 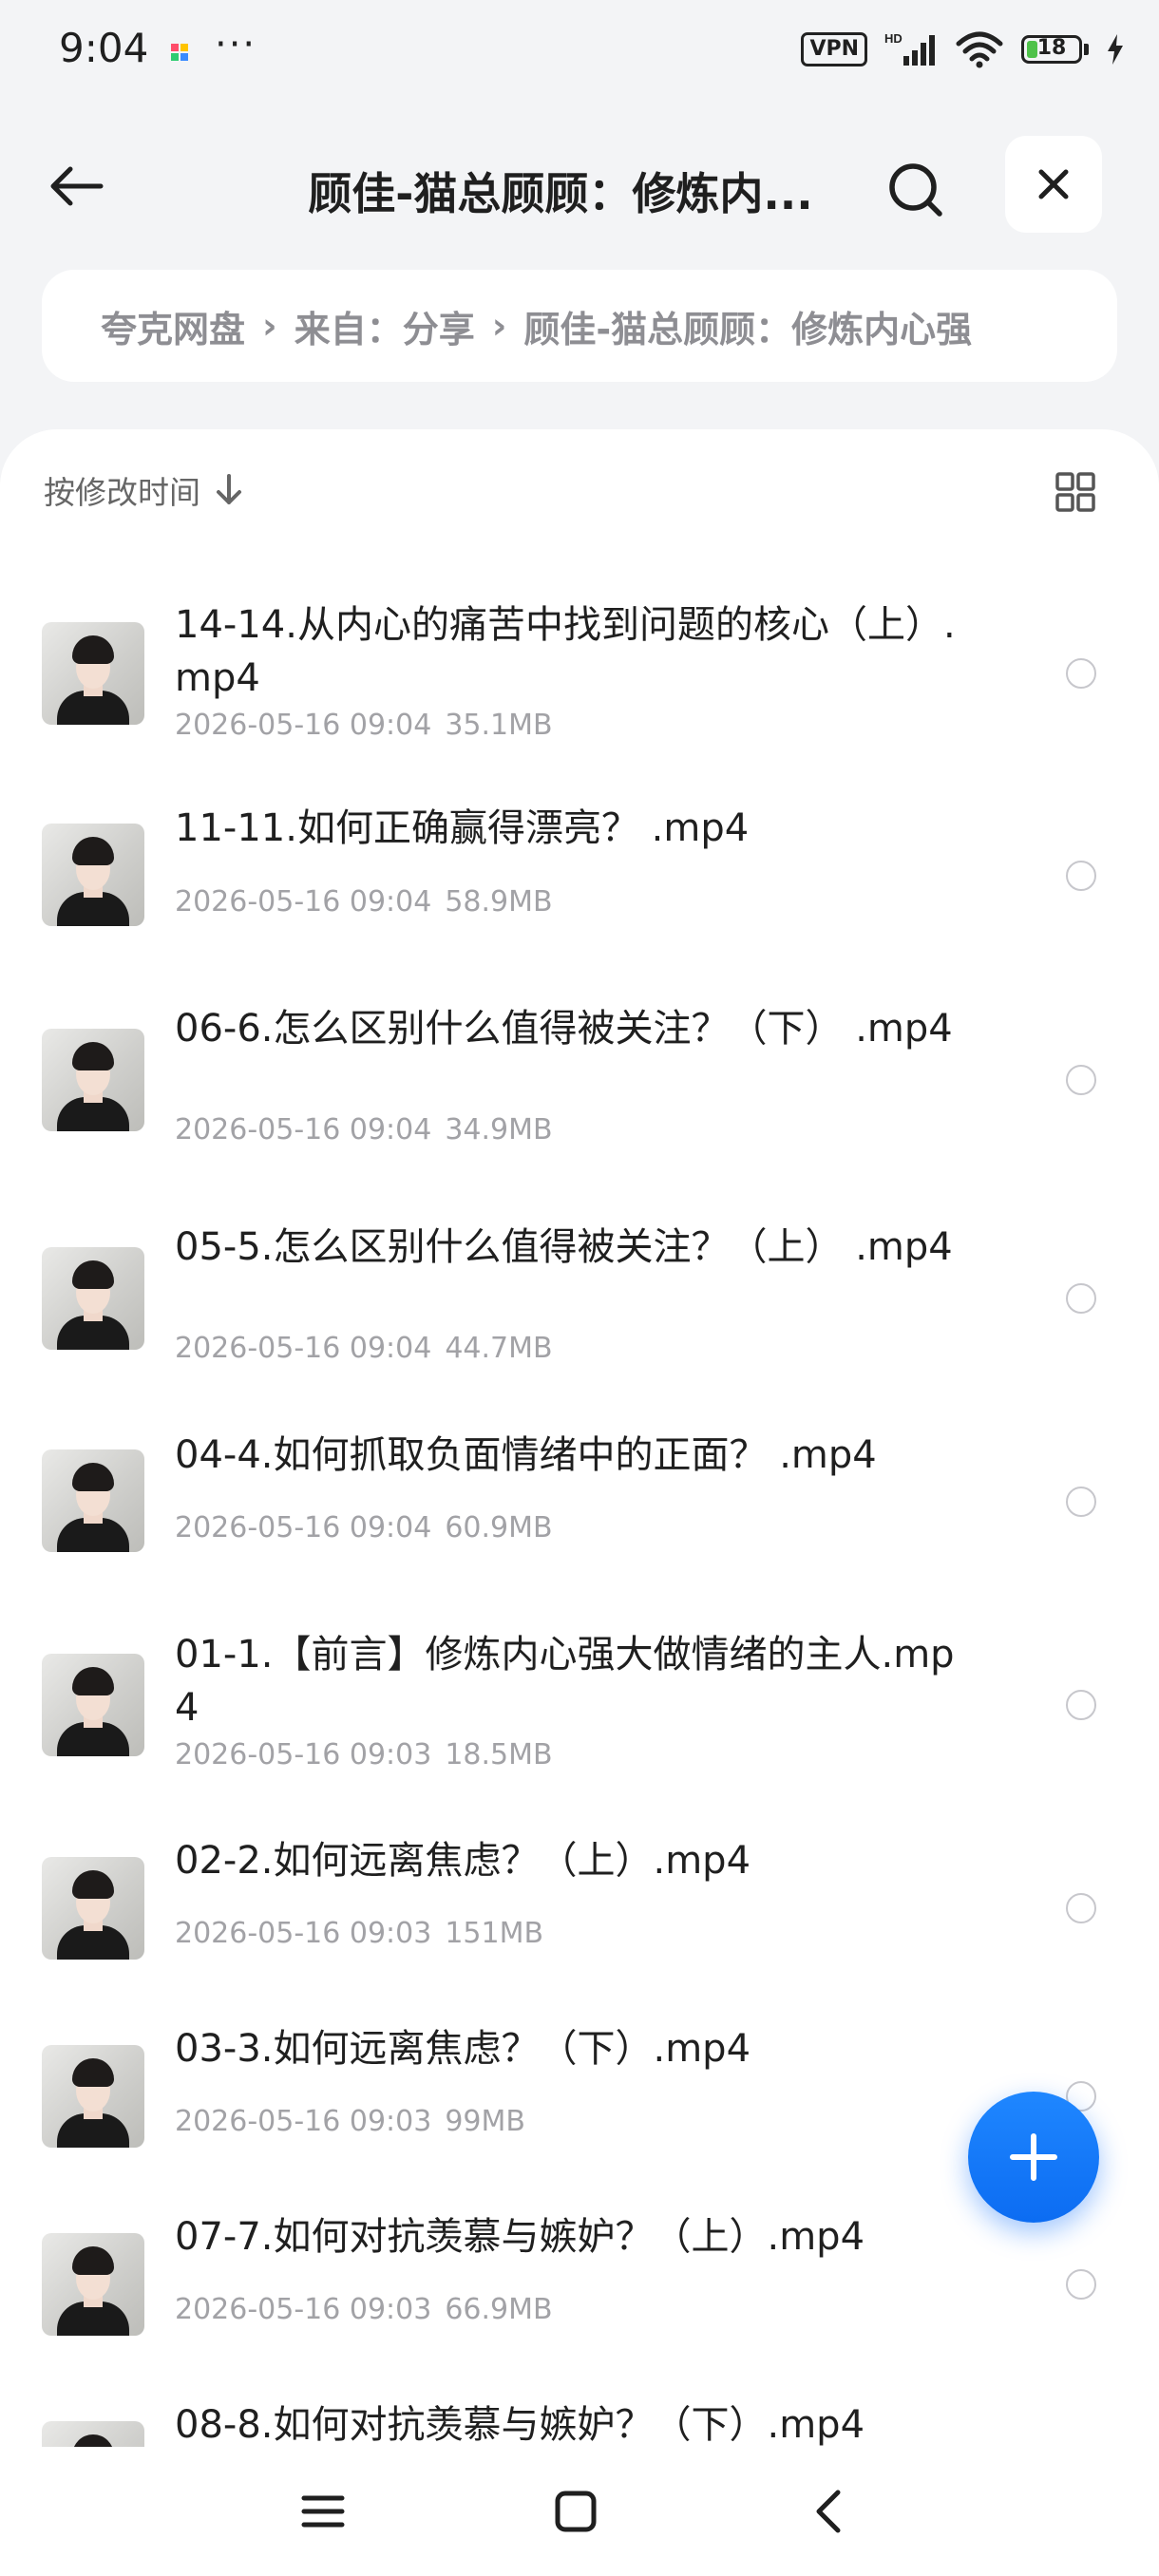 What do you see at coordinates (236, 44) in the screenshot?
I see `more-notifications-icon: ···` at bounding box center [236, 44].